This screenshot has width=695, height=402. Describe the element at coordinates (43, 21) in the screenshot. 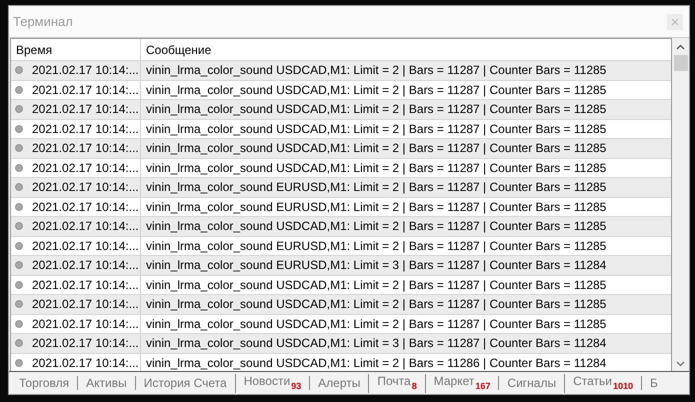

I see `window-title: Терминал` at that location.